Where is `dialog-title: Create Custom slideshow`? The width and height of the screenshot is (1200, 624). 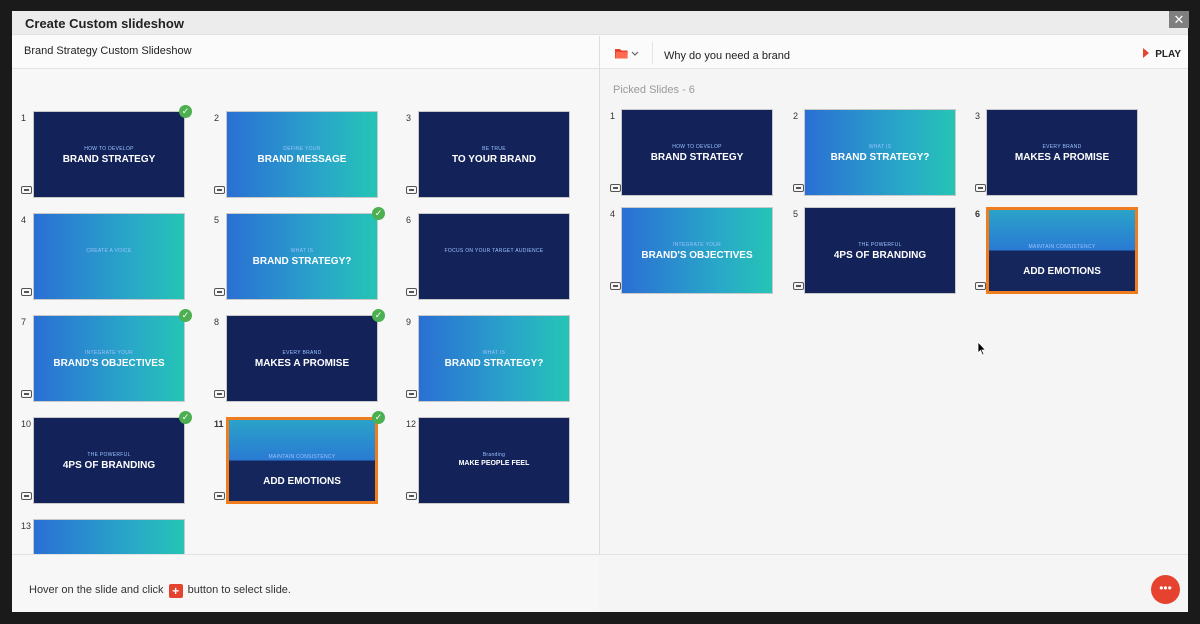
dialog-title: Create Custom slideshow is located at coordinates (104, 23).